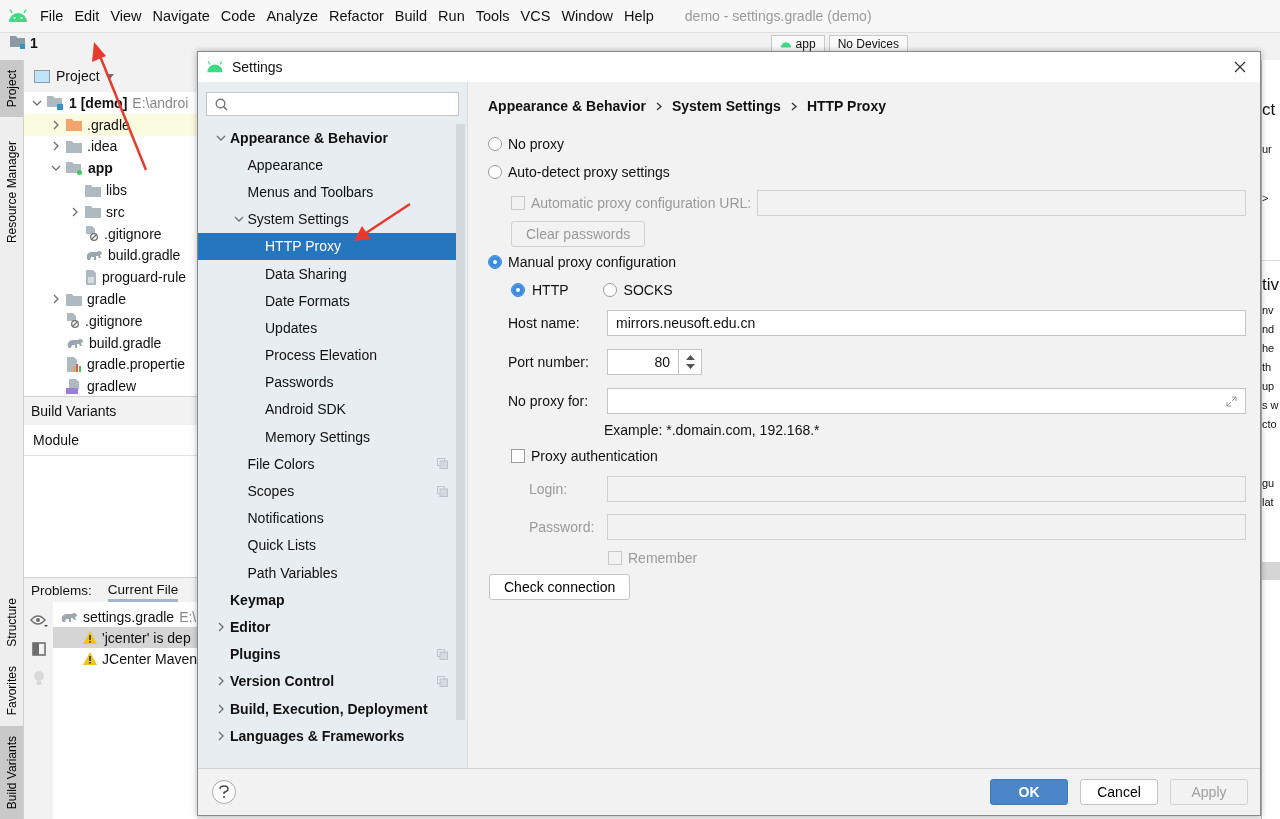  Describe the element at coordinates (292, 16) in the screenshot. I see `menu-item: Analyze` at that location.